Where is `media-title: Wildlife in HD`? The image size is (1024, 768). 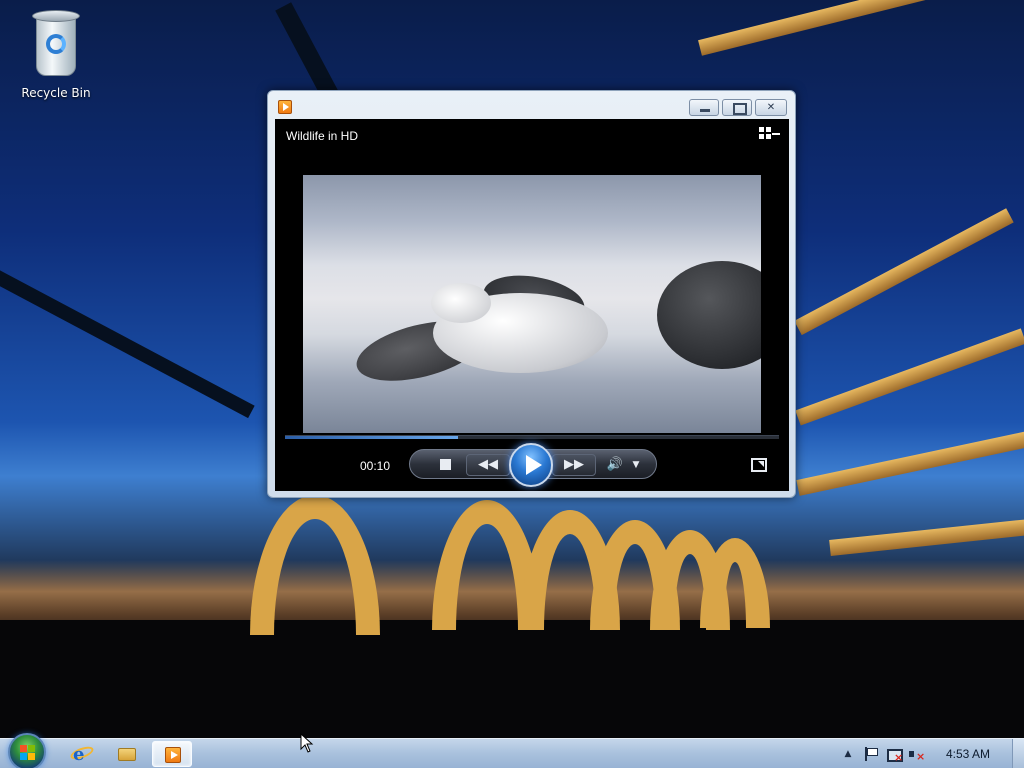 media-title: Wildlife in HD is located at coordinates (322, 136).